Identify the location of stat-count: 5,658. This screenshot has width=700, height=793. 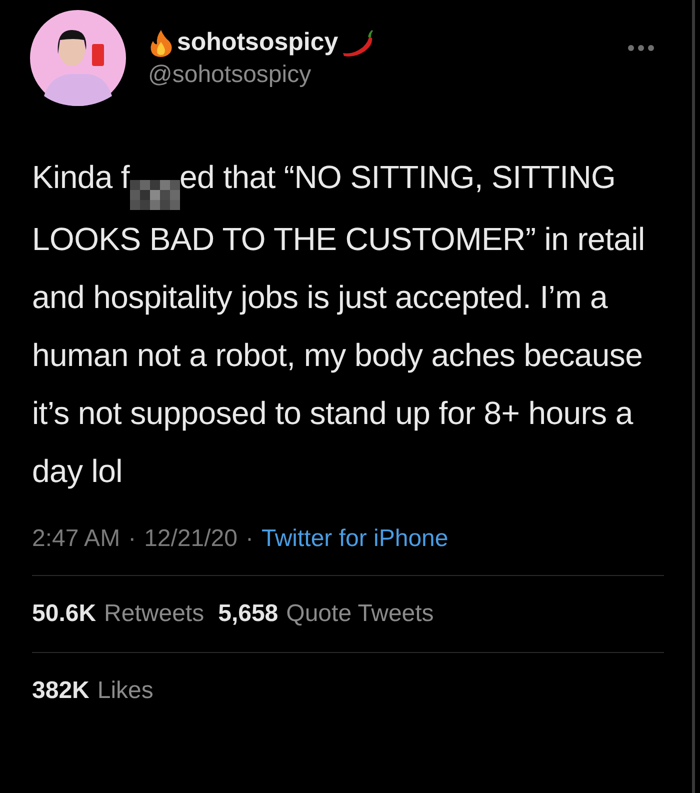
(248, 614).